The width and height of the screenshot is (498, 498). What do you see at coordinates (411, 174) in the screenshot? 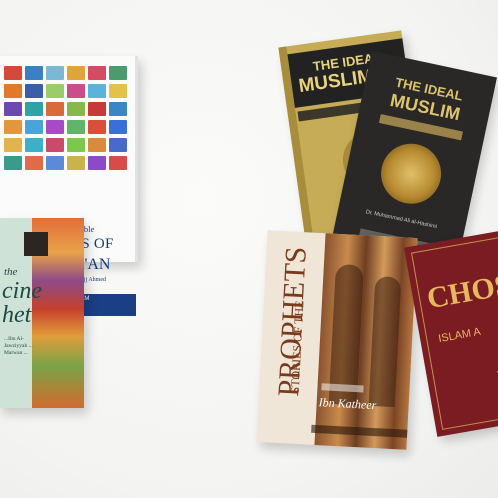
I see `cover-medallion` at bounding box center [411, 174].